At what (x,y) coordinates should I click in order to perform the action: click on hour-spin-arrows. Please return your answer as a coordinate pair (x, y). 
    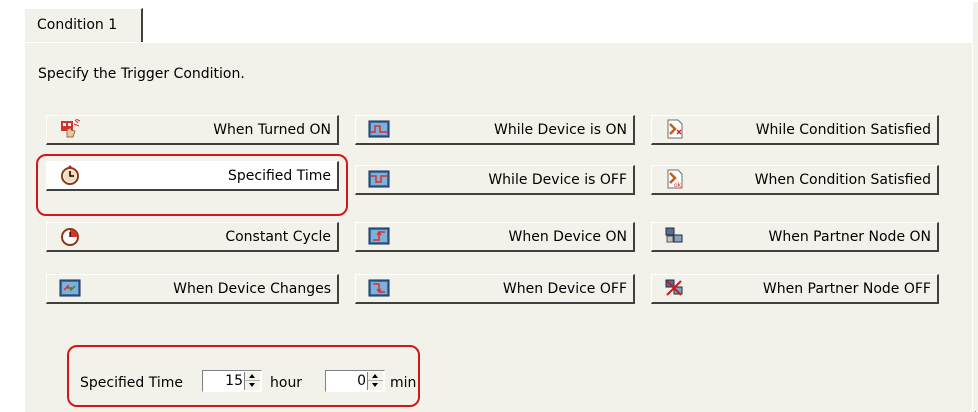
    Looking at the image, I should click on (252, 381).